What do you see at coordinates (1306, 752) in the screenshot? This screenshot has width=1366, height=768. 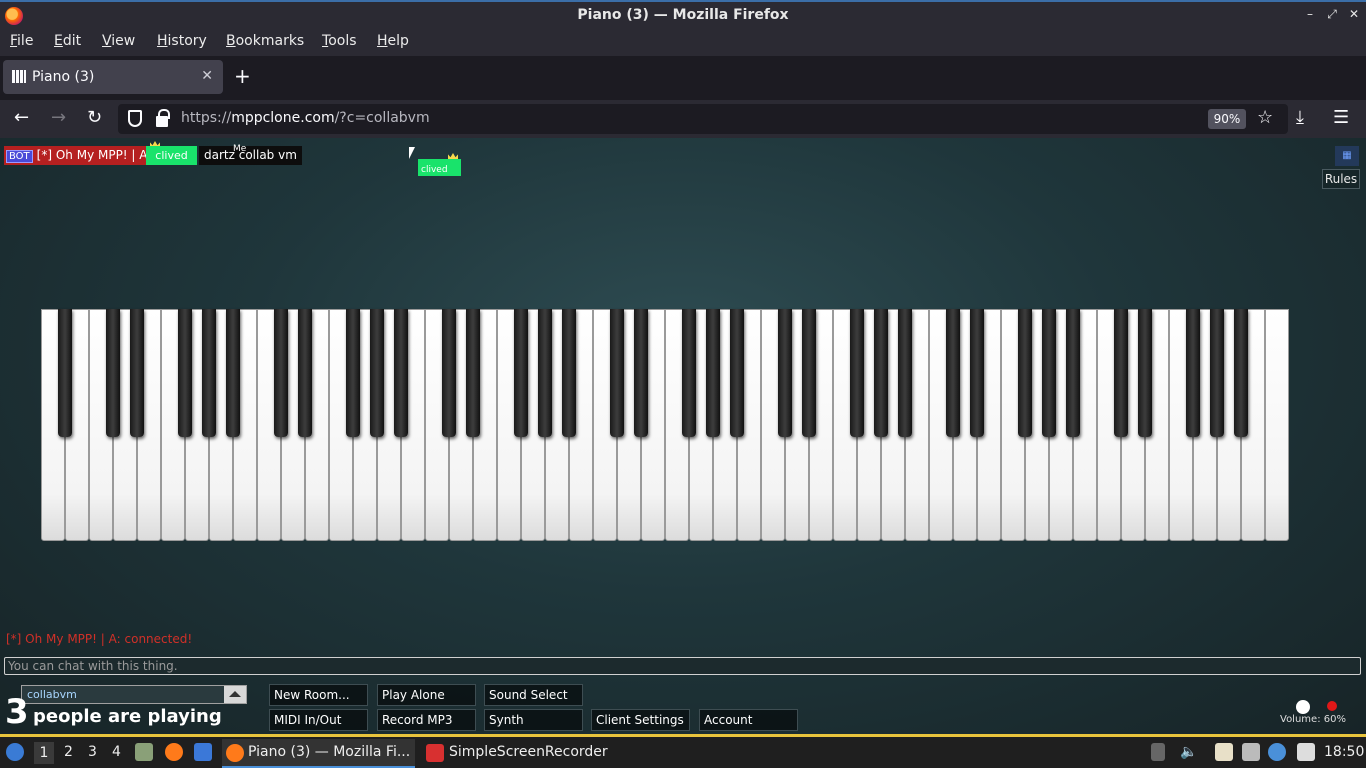 I see `camera-icon` at bounding box center [1306, 752].